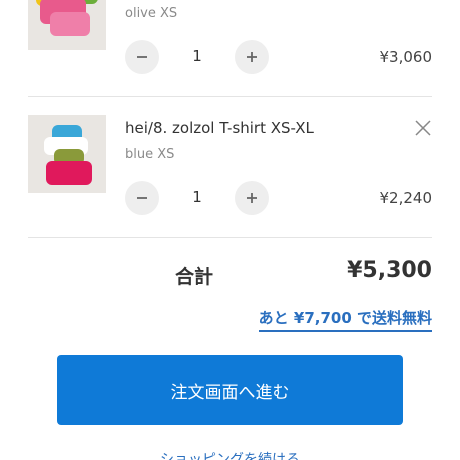 The image size is (460, 460). I want to click on item-price: ¥3,060, so click(406, 57).